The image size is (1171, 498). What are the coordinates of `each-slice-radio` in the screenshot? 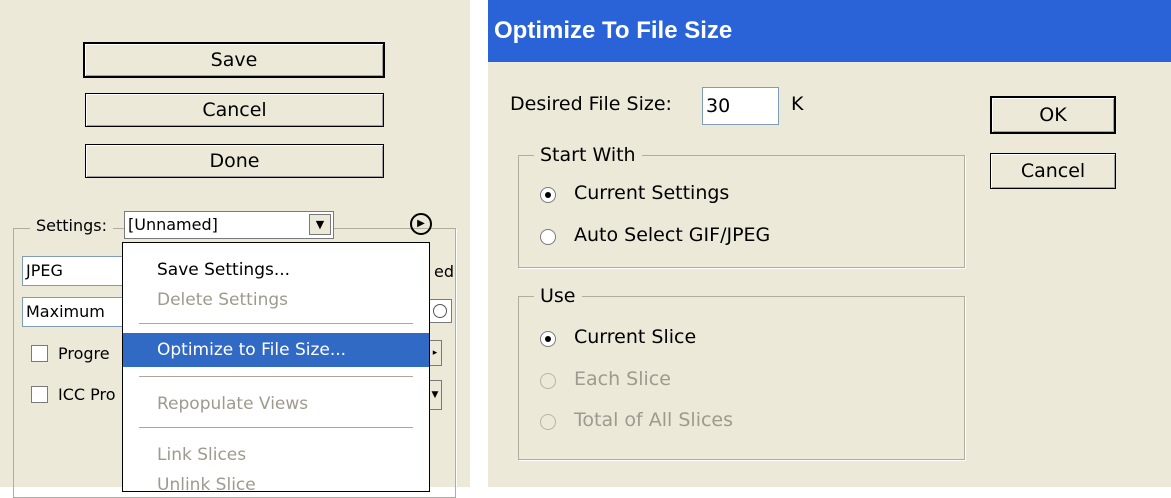 It's located at (548, 381).